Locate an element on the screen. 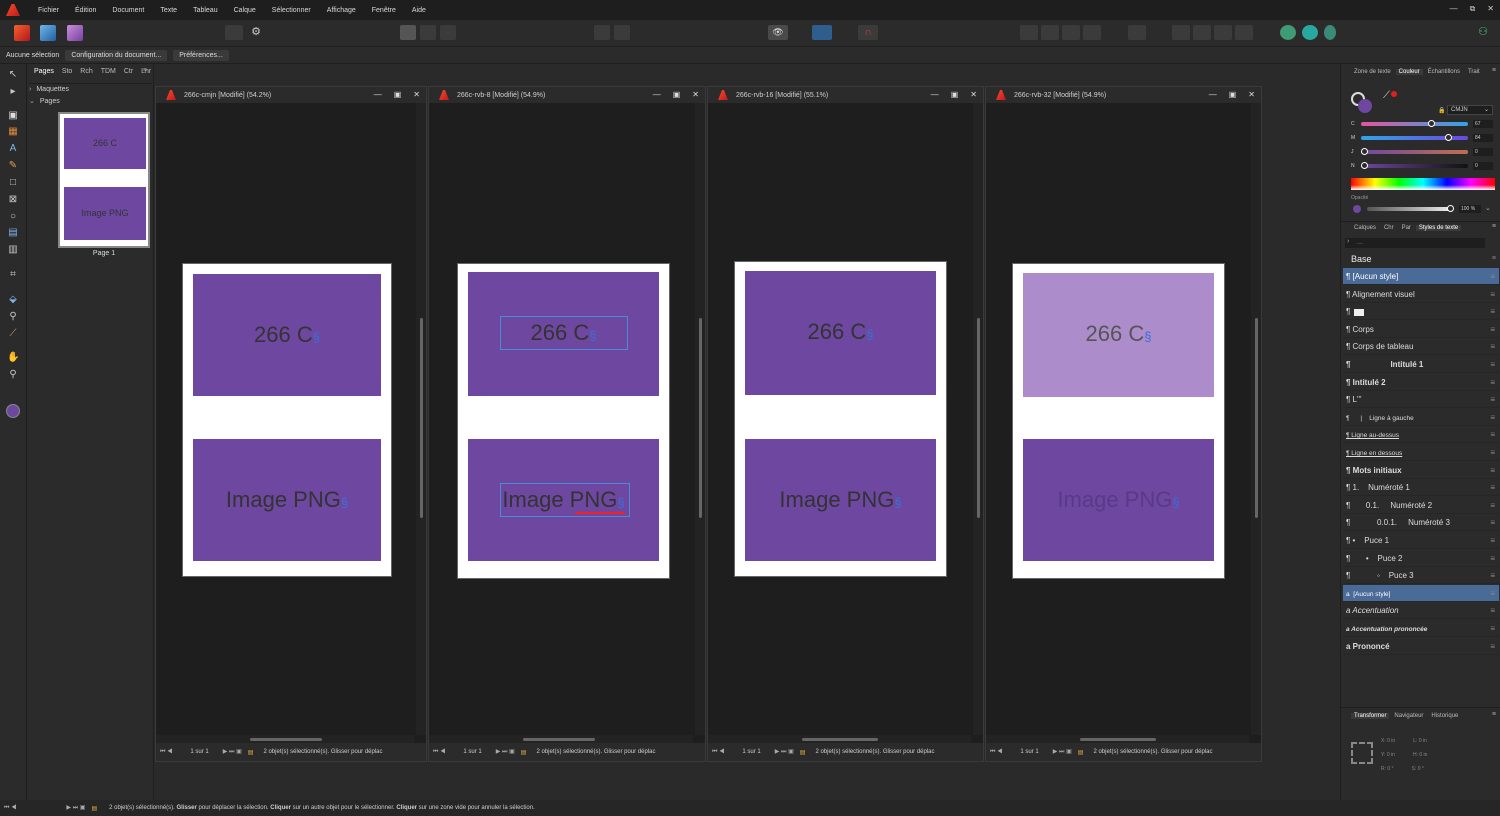 This screenshot has width=1500, height=816. restore-icon: ⧉ is located at coordinates (1473, 9).